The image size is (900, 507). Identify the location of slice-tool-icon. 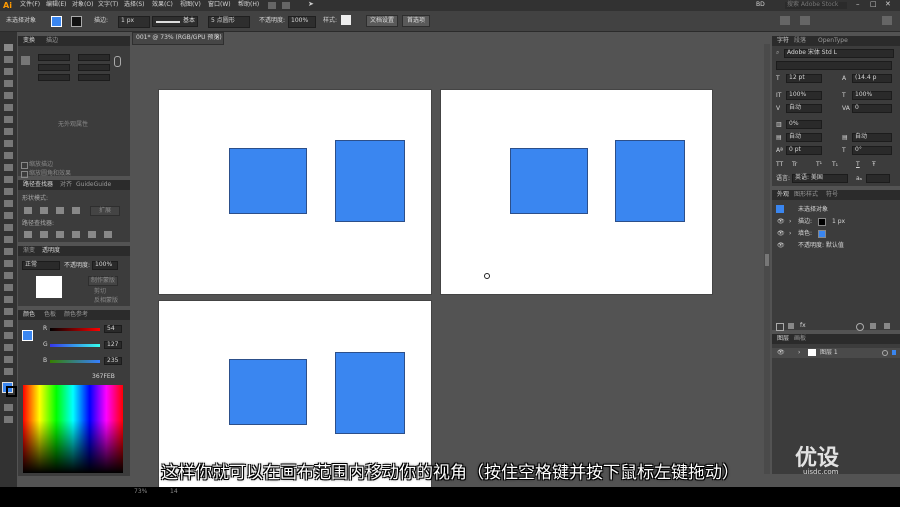
(8, 347).